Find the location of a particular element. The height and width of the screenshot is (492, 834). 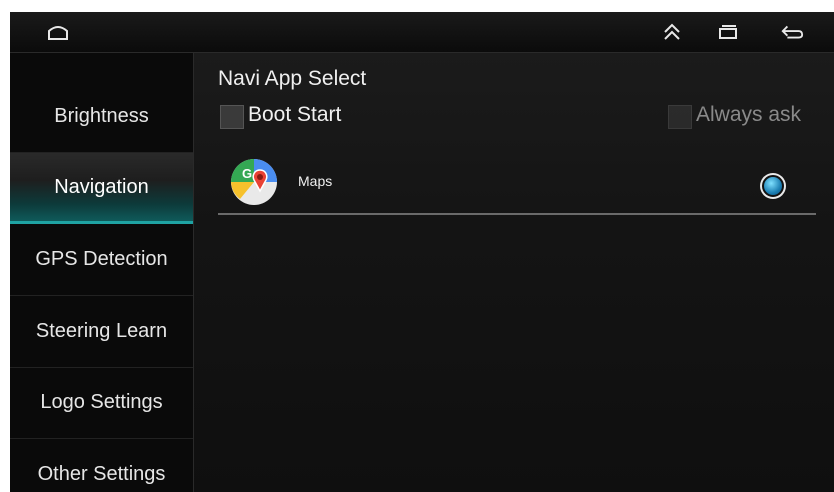

sidebar-item-label: Other Settings is located at coordinates (101, 474).